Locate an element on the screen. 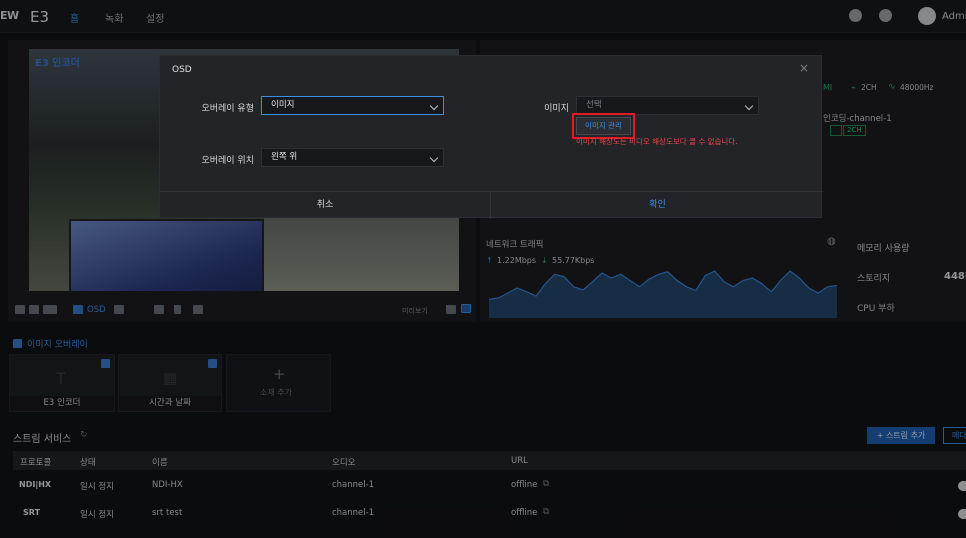 This screenshot has width=966, height=538. overlay-card-datetime: ▦ 시간과 날짜 is located at coordinates (170, 383).